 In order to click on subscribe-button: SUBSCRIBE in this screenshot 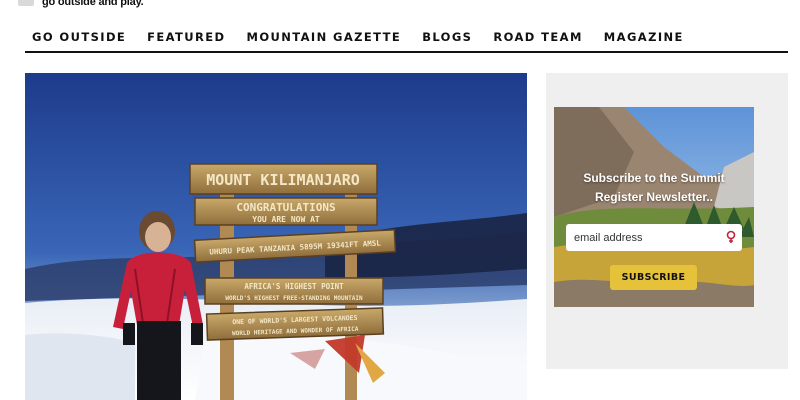, I will do `click(653, 277)`.